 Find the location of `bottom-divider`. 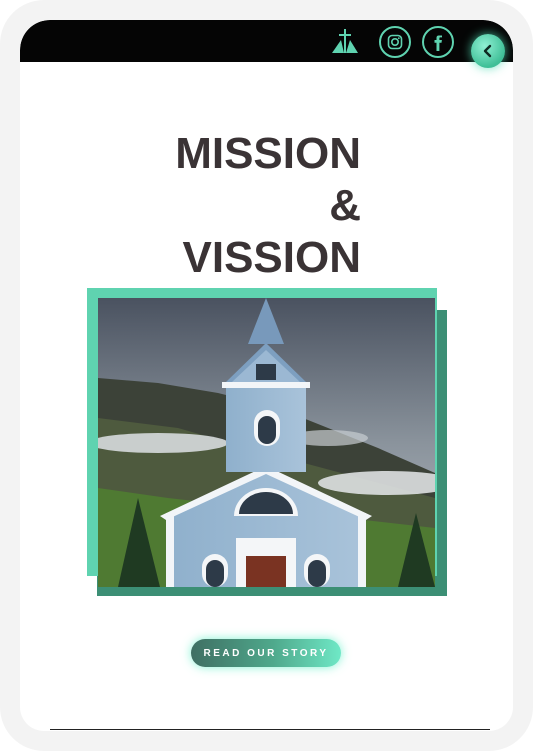

bottom-divider is located at coordinates (270, 729).